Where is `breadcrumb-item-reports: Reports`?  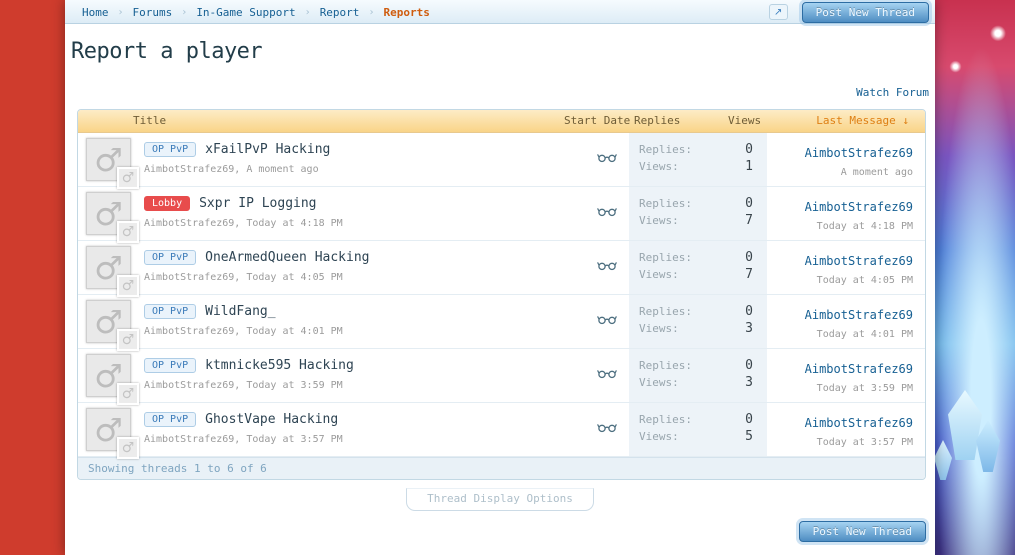
breadcrumb-item-reports: Reports is located at coordinates (406, 12).